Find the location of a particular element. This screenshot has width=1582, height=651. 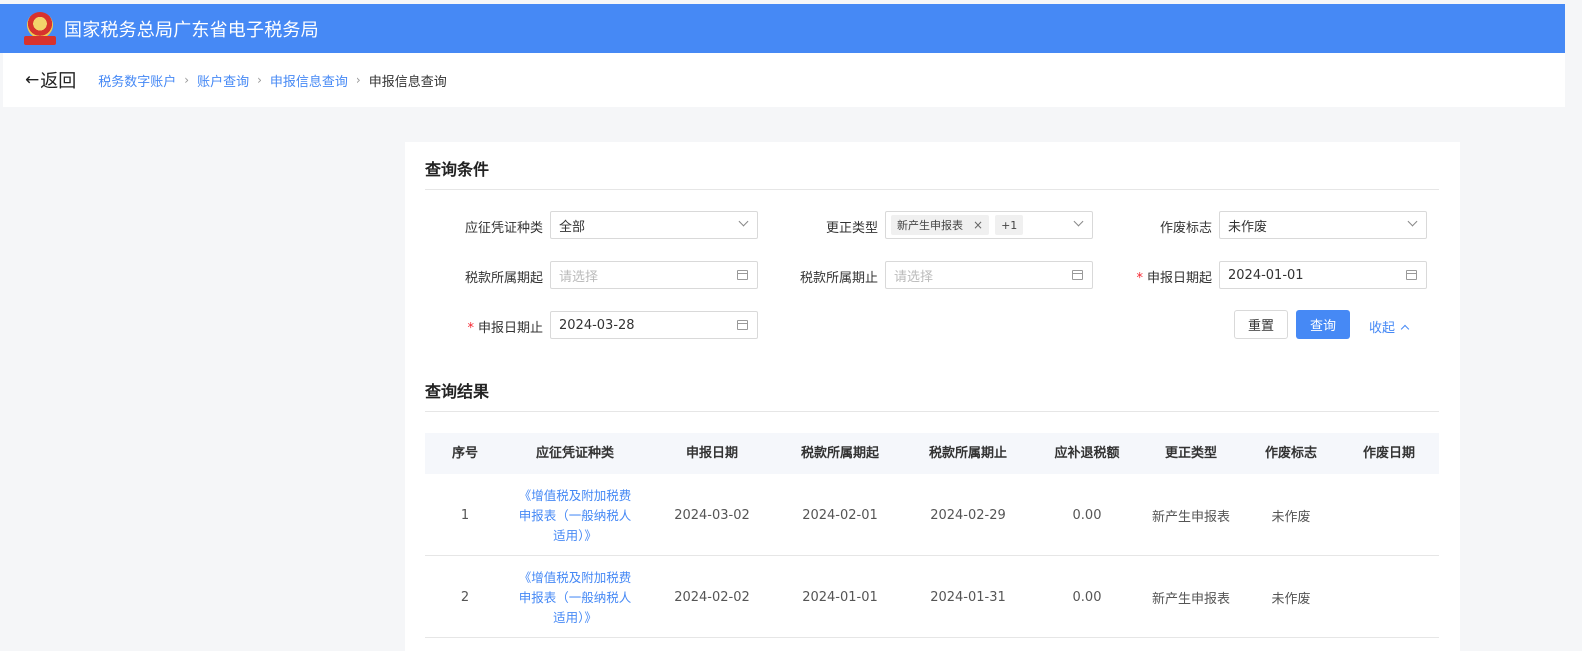

cell-period-start: 2024-01-01 is located at coordinates (840, 597).